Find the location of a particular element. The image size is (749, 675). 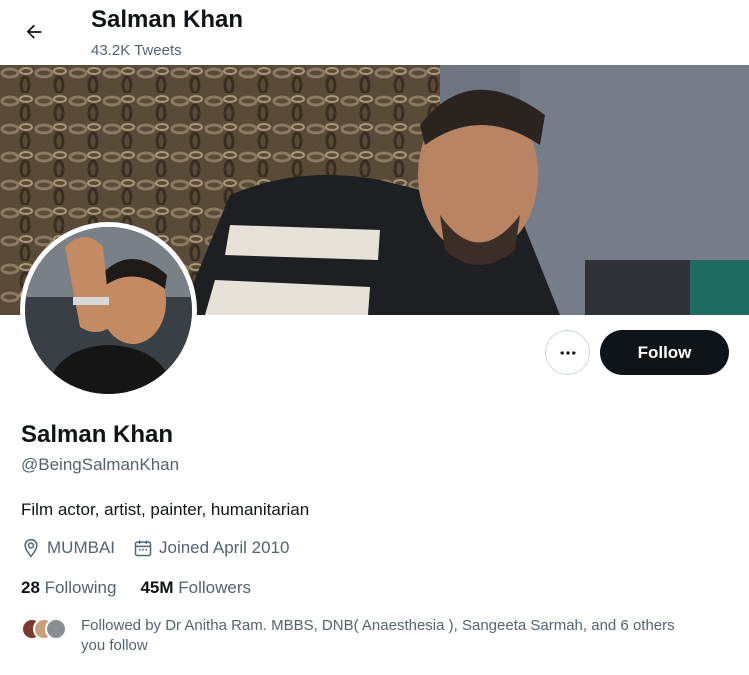

followers-label: Followers is located at coordinates (215, 587).